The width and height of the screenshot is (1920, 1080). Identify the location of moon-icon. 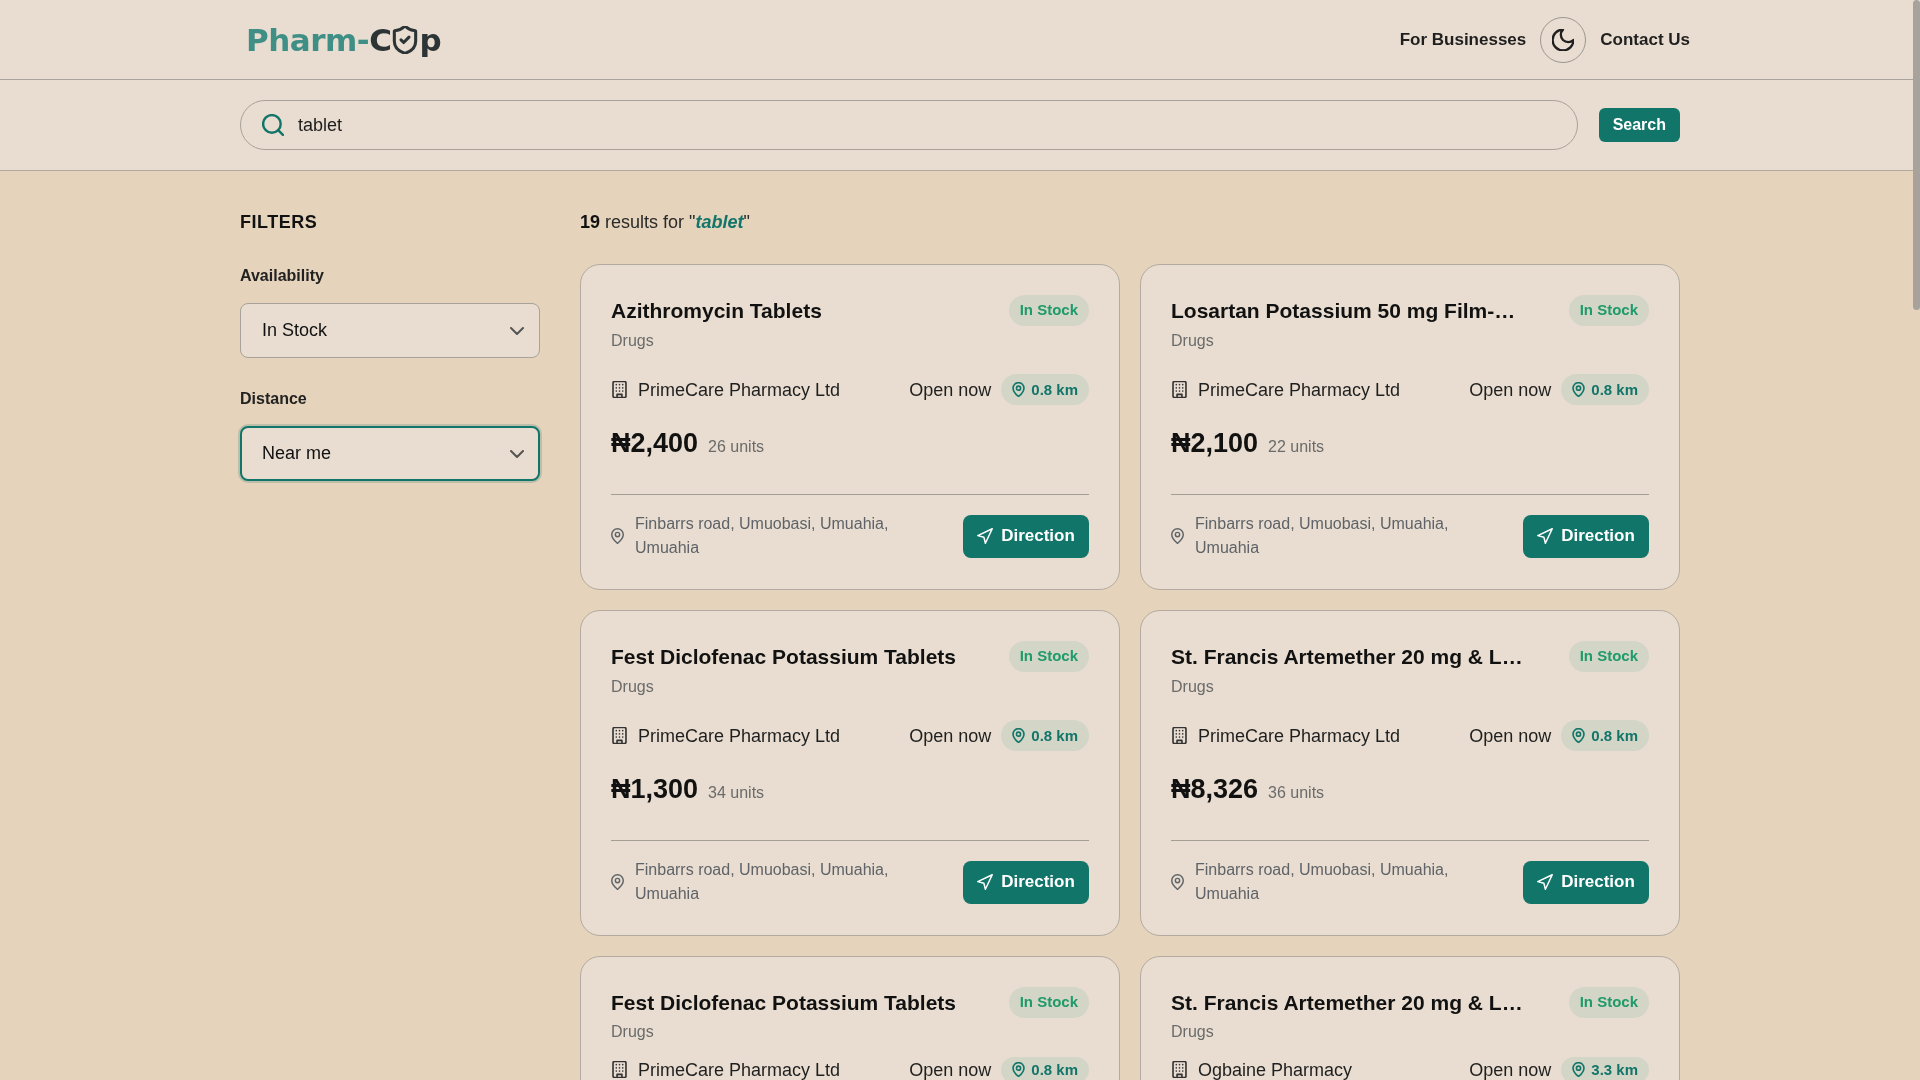
(1563, 39).